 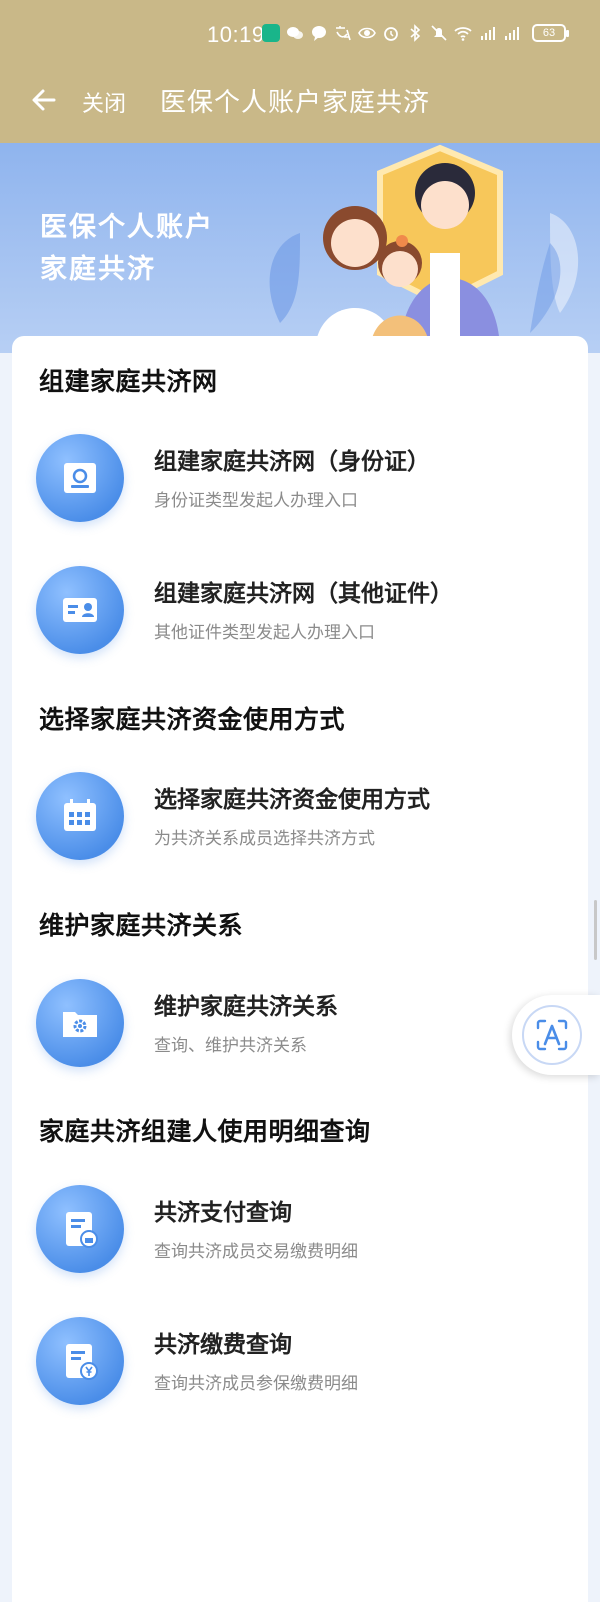 What do you see at coordinates (80, 478) in the screenshot?
I see `id-card-icon` at bounding box center [80, 478].